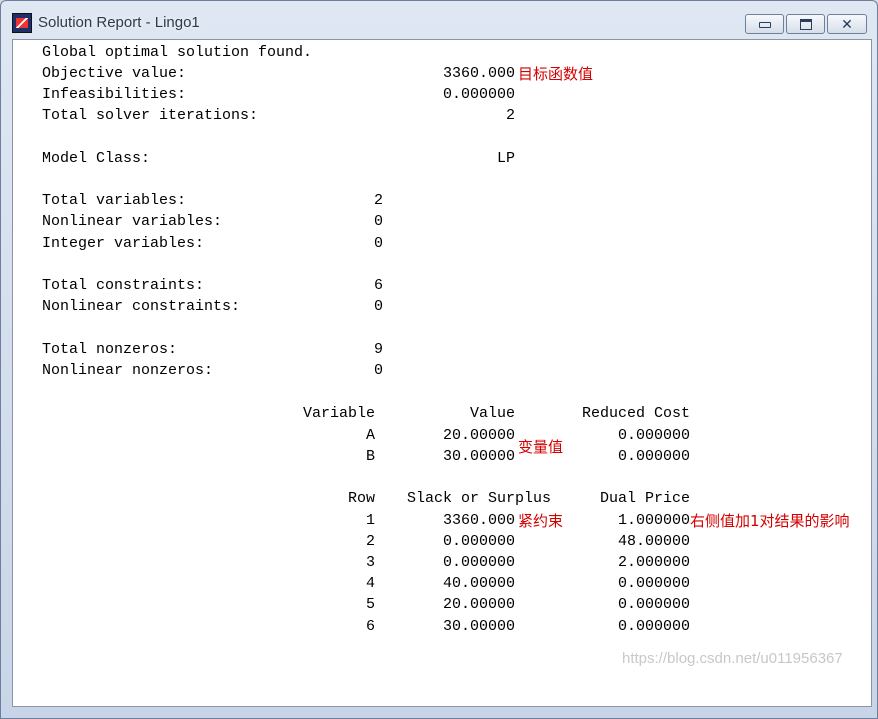  I want to click on lingo-app-icon, so click(22, 23).